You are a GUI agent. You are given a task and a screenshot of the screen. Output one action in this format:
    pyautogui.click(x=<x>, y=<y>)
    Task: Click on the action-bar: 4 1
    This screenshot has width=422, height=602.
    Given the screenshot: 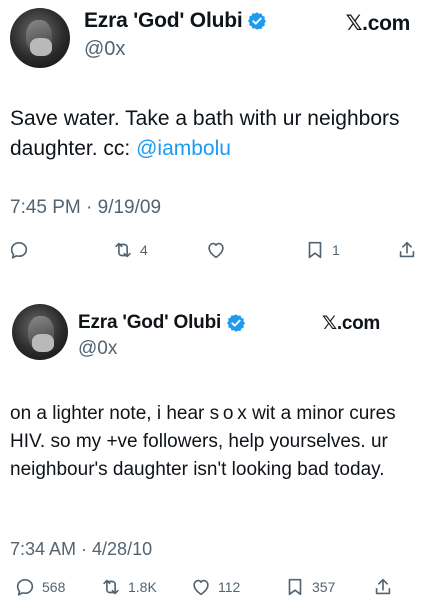 What is the action you would take?
    pyautogui.click(x=211, y=250)
    